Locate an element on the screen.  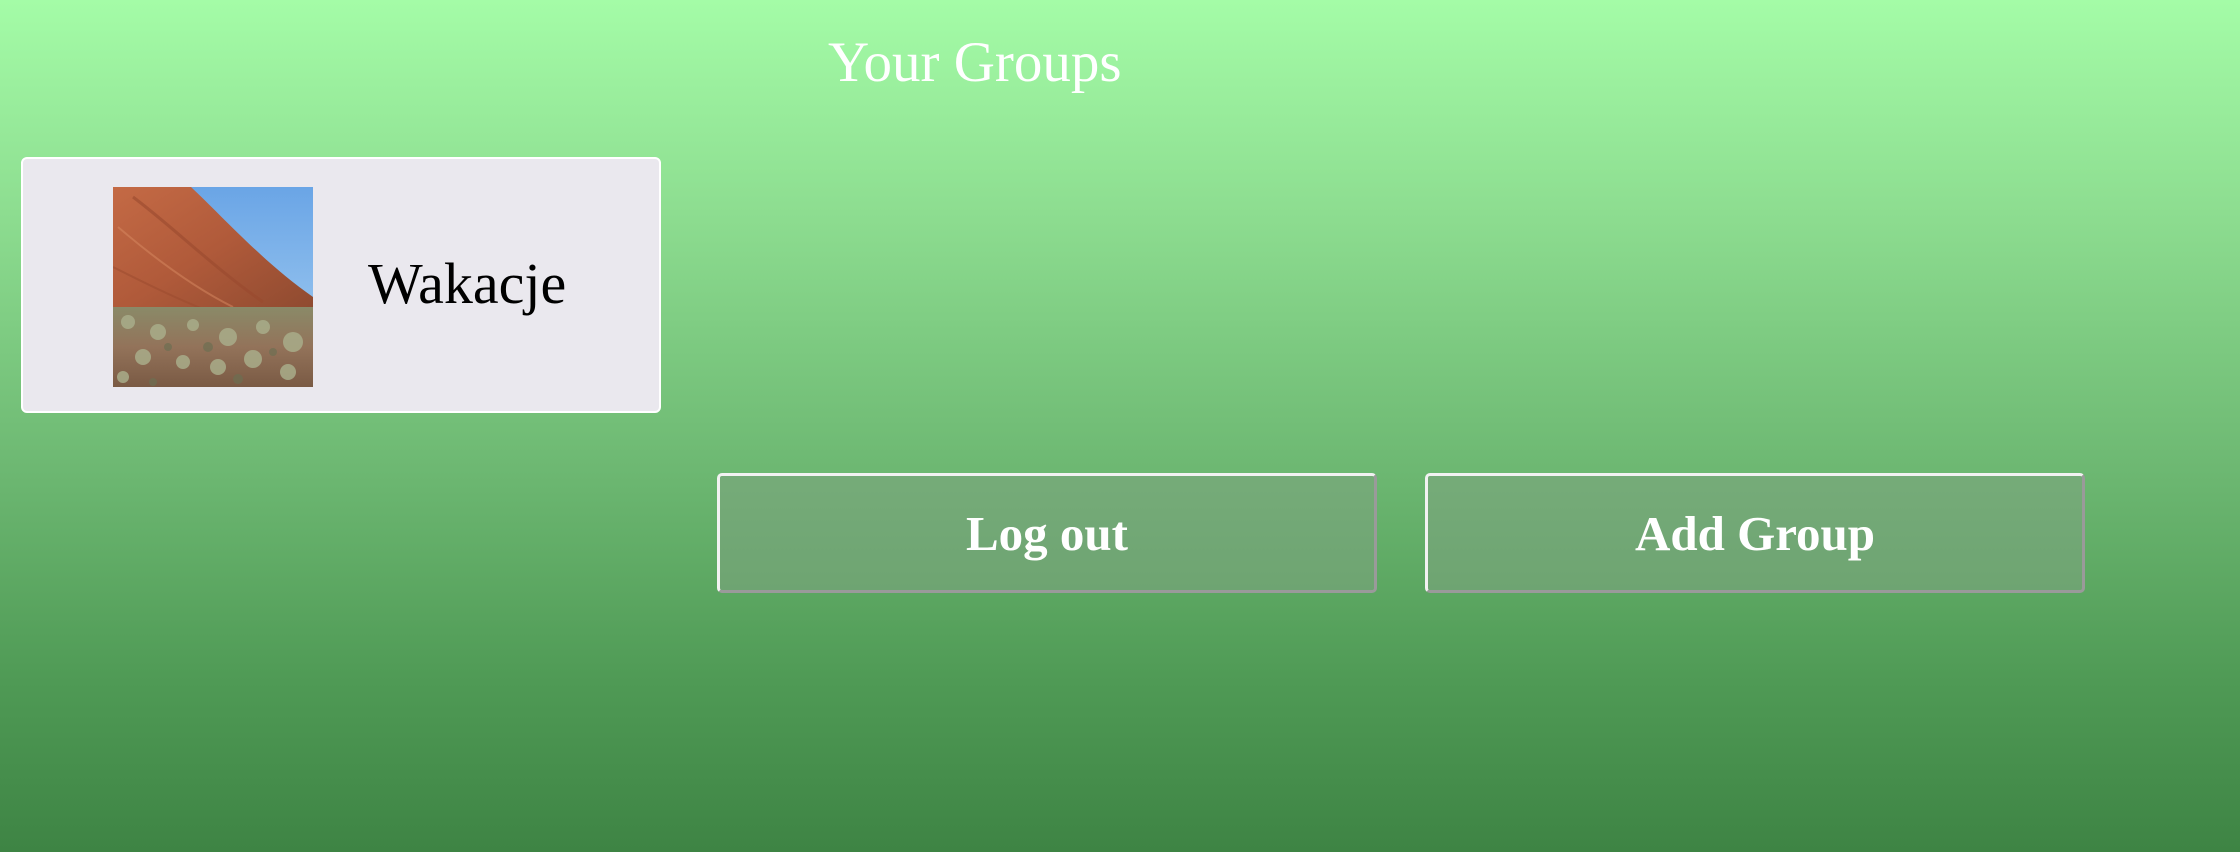
desert-rock-photo-icon is located at coordinates (213, 287).